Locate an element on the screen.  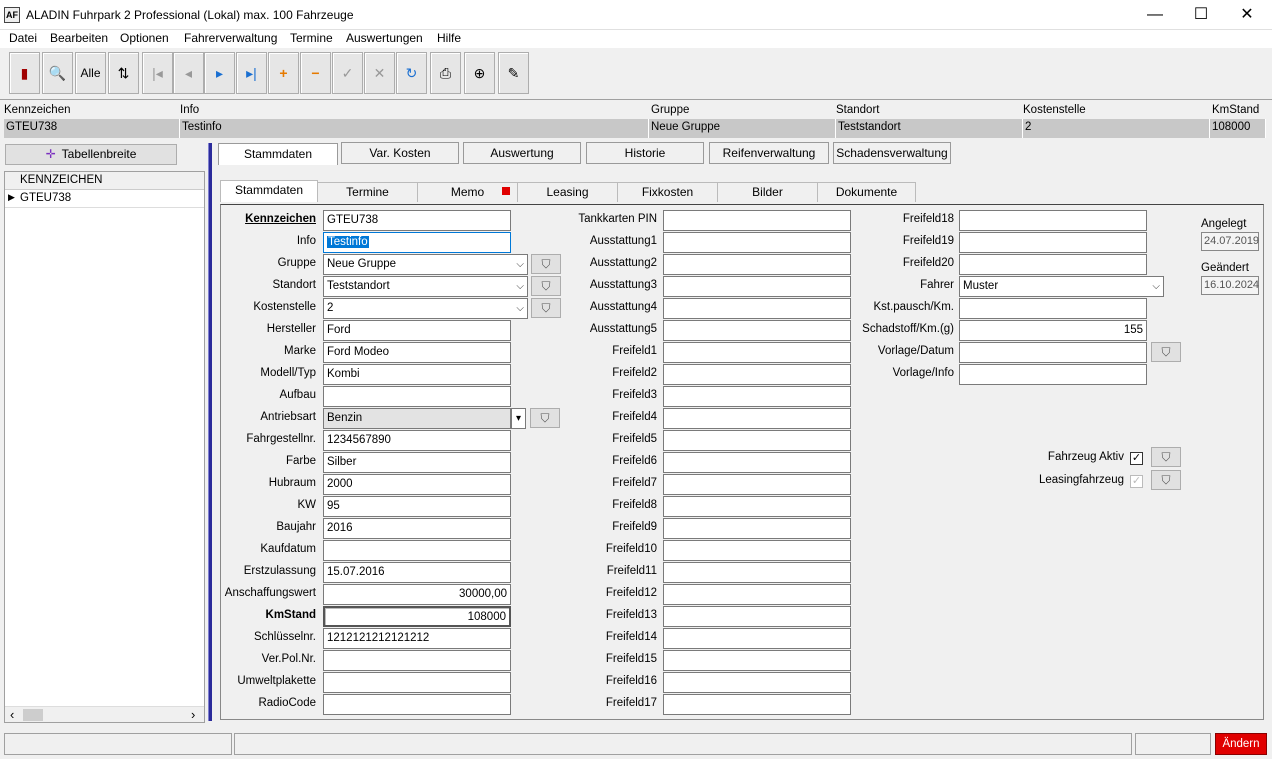
anschaffungswert-field: 30000,00 is located at coordinates (417, 594).